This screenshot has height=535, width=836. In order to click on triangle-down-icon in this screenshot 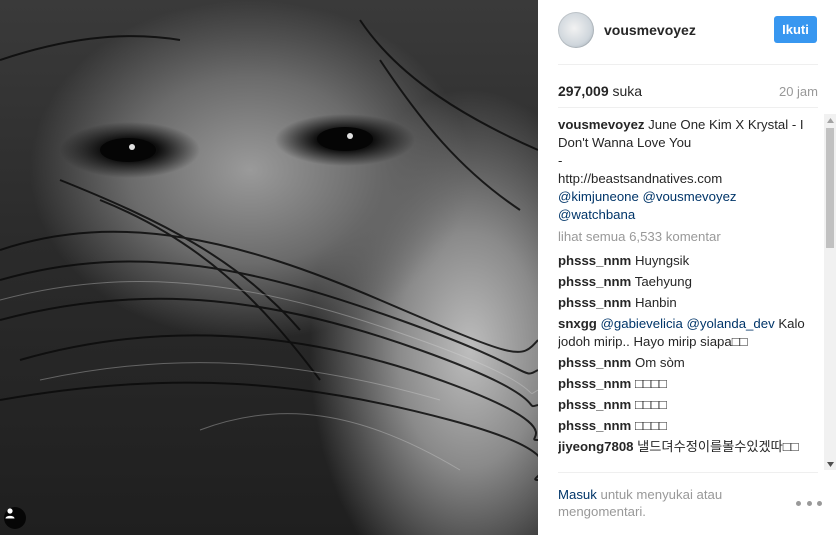, I will do `click(830, 464)`.